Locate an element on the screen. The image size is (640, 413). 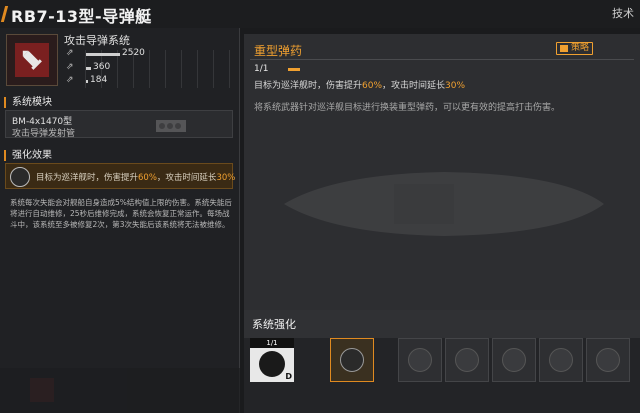
level-bar is located at coordinates (294, 69).